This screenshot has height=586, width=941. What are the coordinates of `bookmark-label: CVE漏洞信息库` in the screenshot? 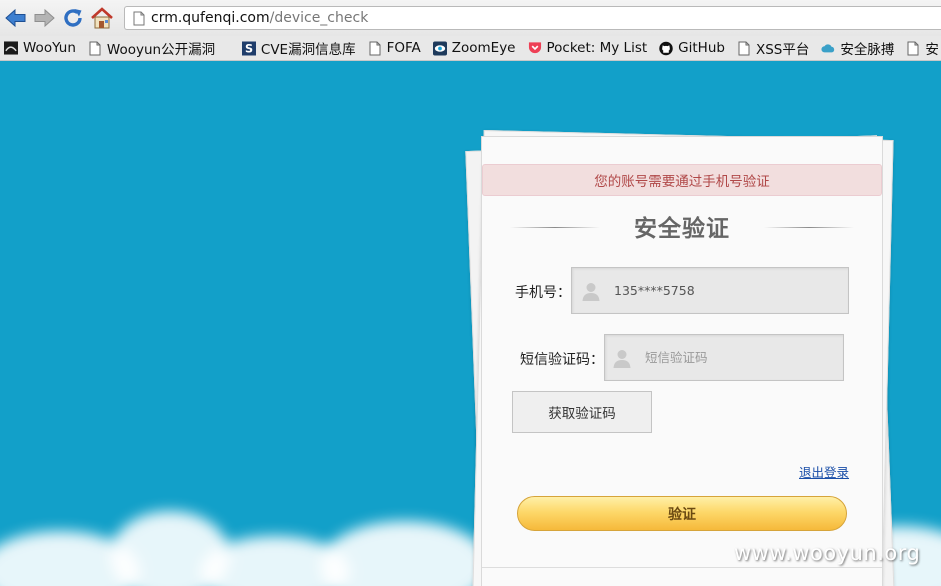 It's located at (308, 50).